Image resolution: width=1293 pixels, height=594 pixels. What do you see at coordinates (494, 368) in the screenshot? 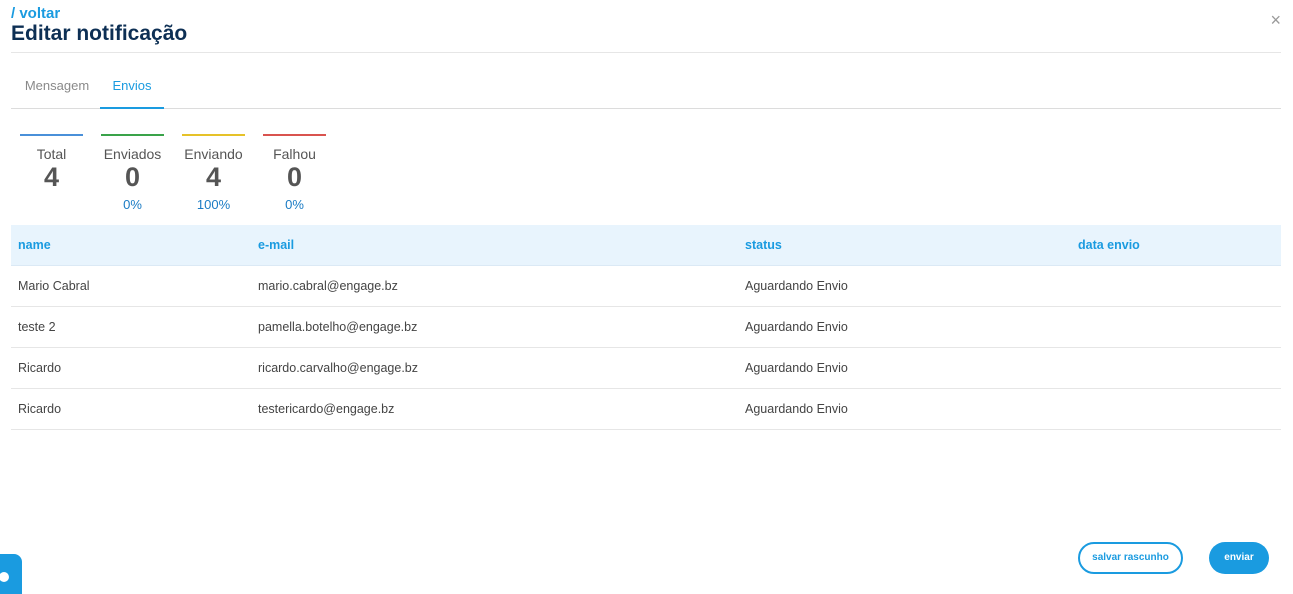
I see `cell-email: ricardo.carvalho@engage.bz` at bounding box center [494, 368].